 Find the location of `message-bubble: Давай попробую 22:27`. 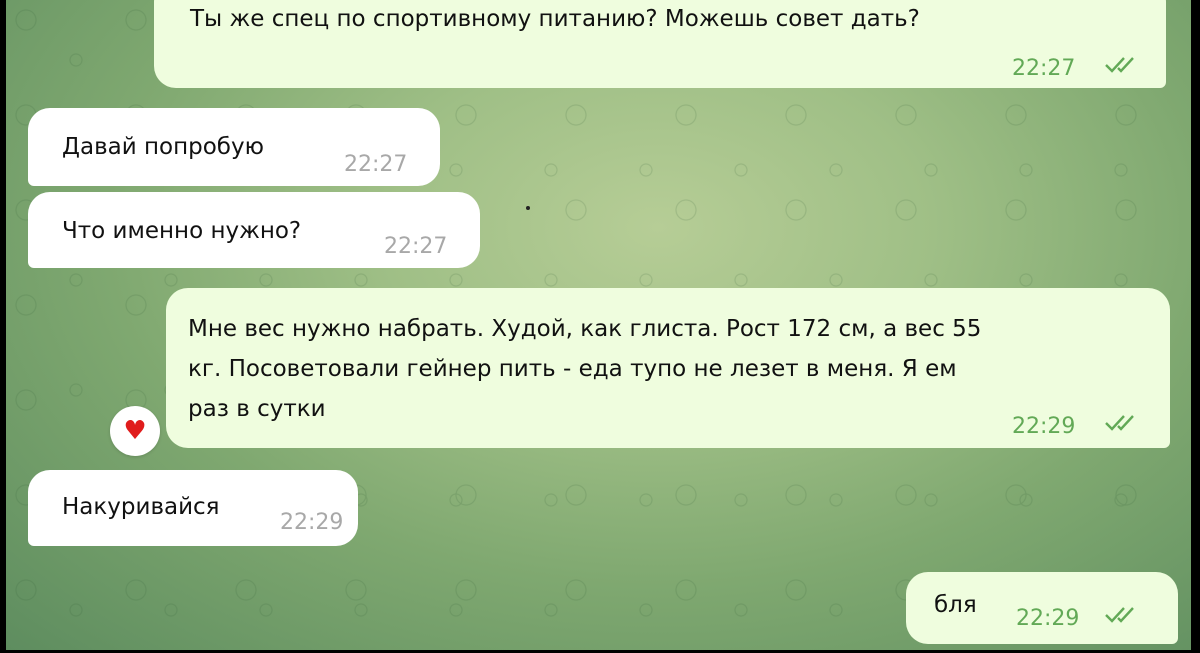

message-bubble: Давай попробую 22:27 is located at coordinates (234, 147).